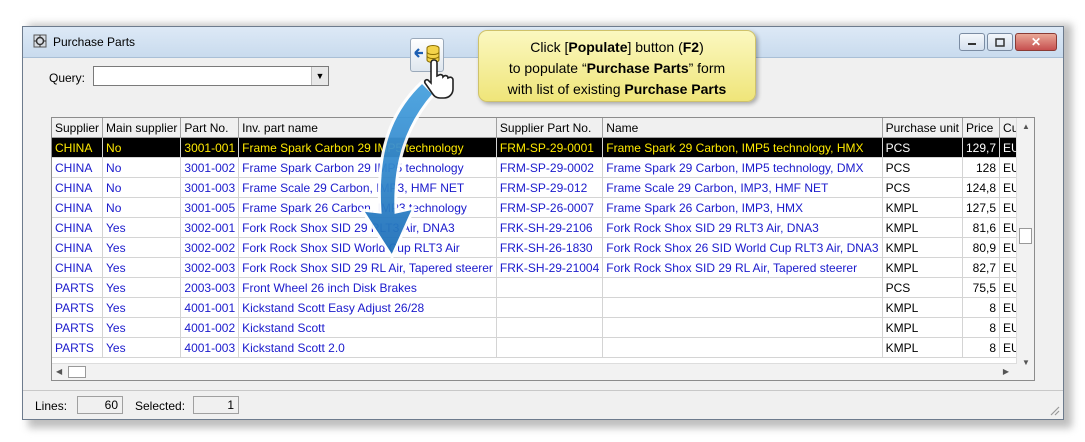  I want to click on table-cell: 129,7, so click(981, 147).